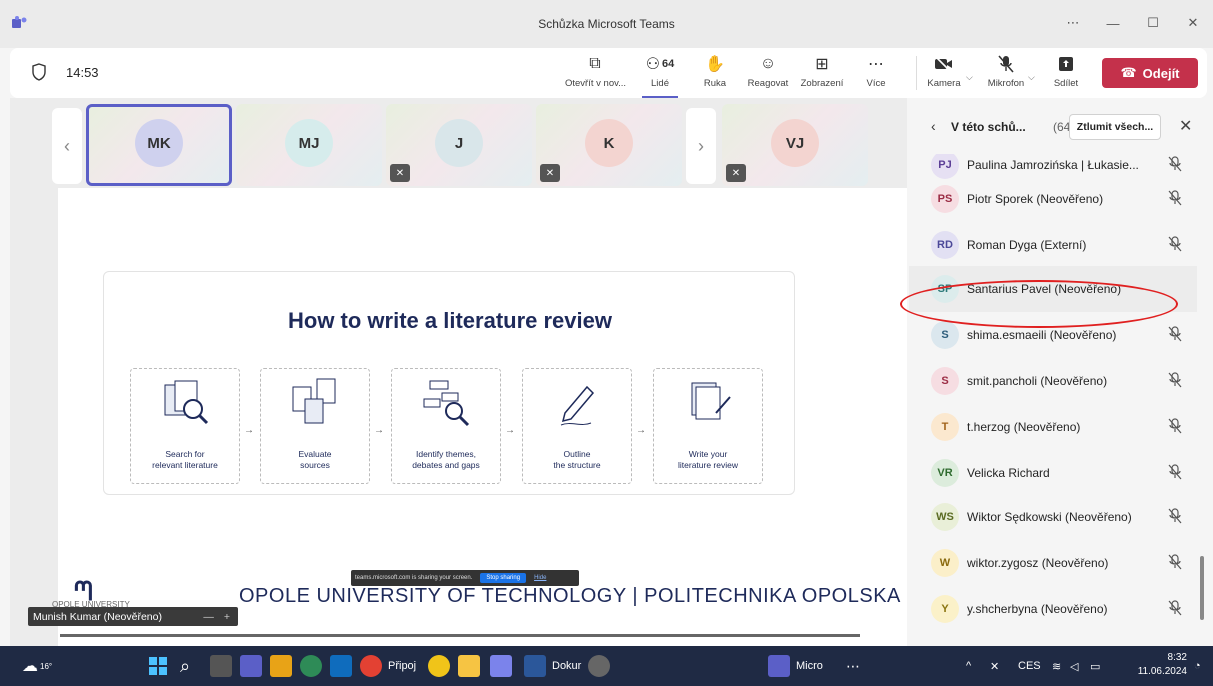 This screenshot has height=686, width=1213. I want to click on minimize-button: —, so click(1113, 23).